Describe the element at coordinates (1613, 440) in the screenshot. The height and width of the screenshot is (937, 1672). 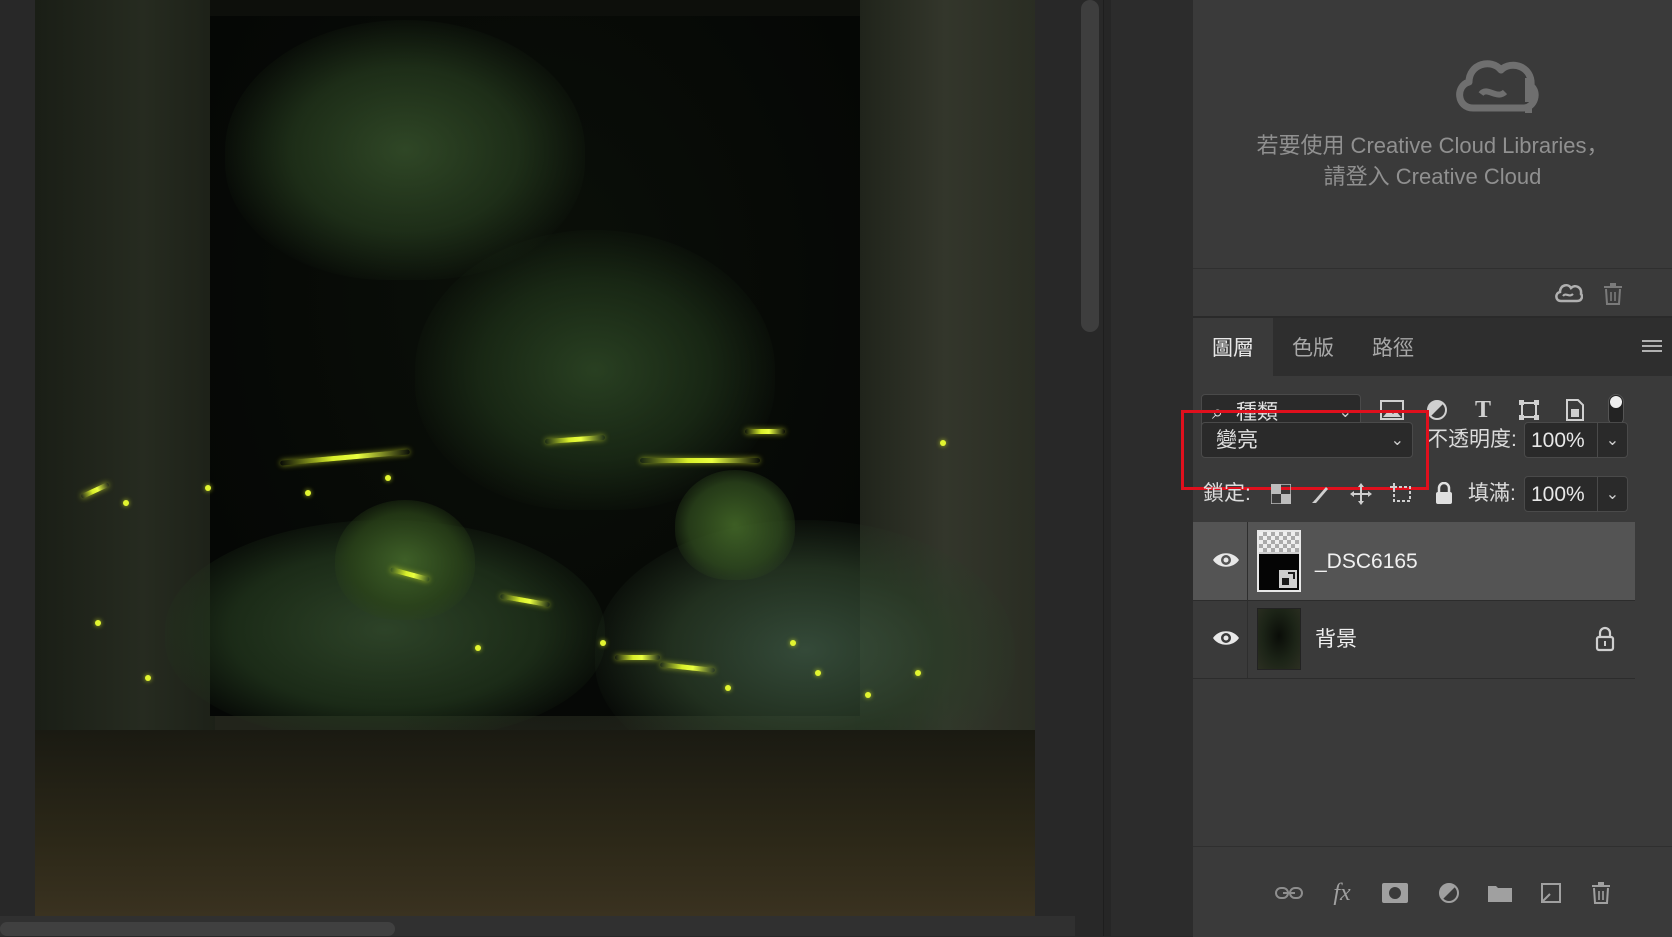
I see `opacity-dropdown-button: ⌄` at that location.